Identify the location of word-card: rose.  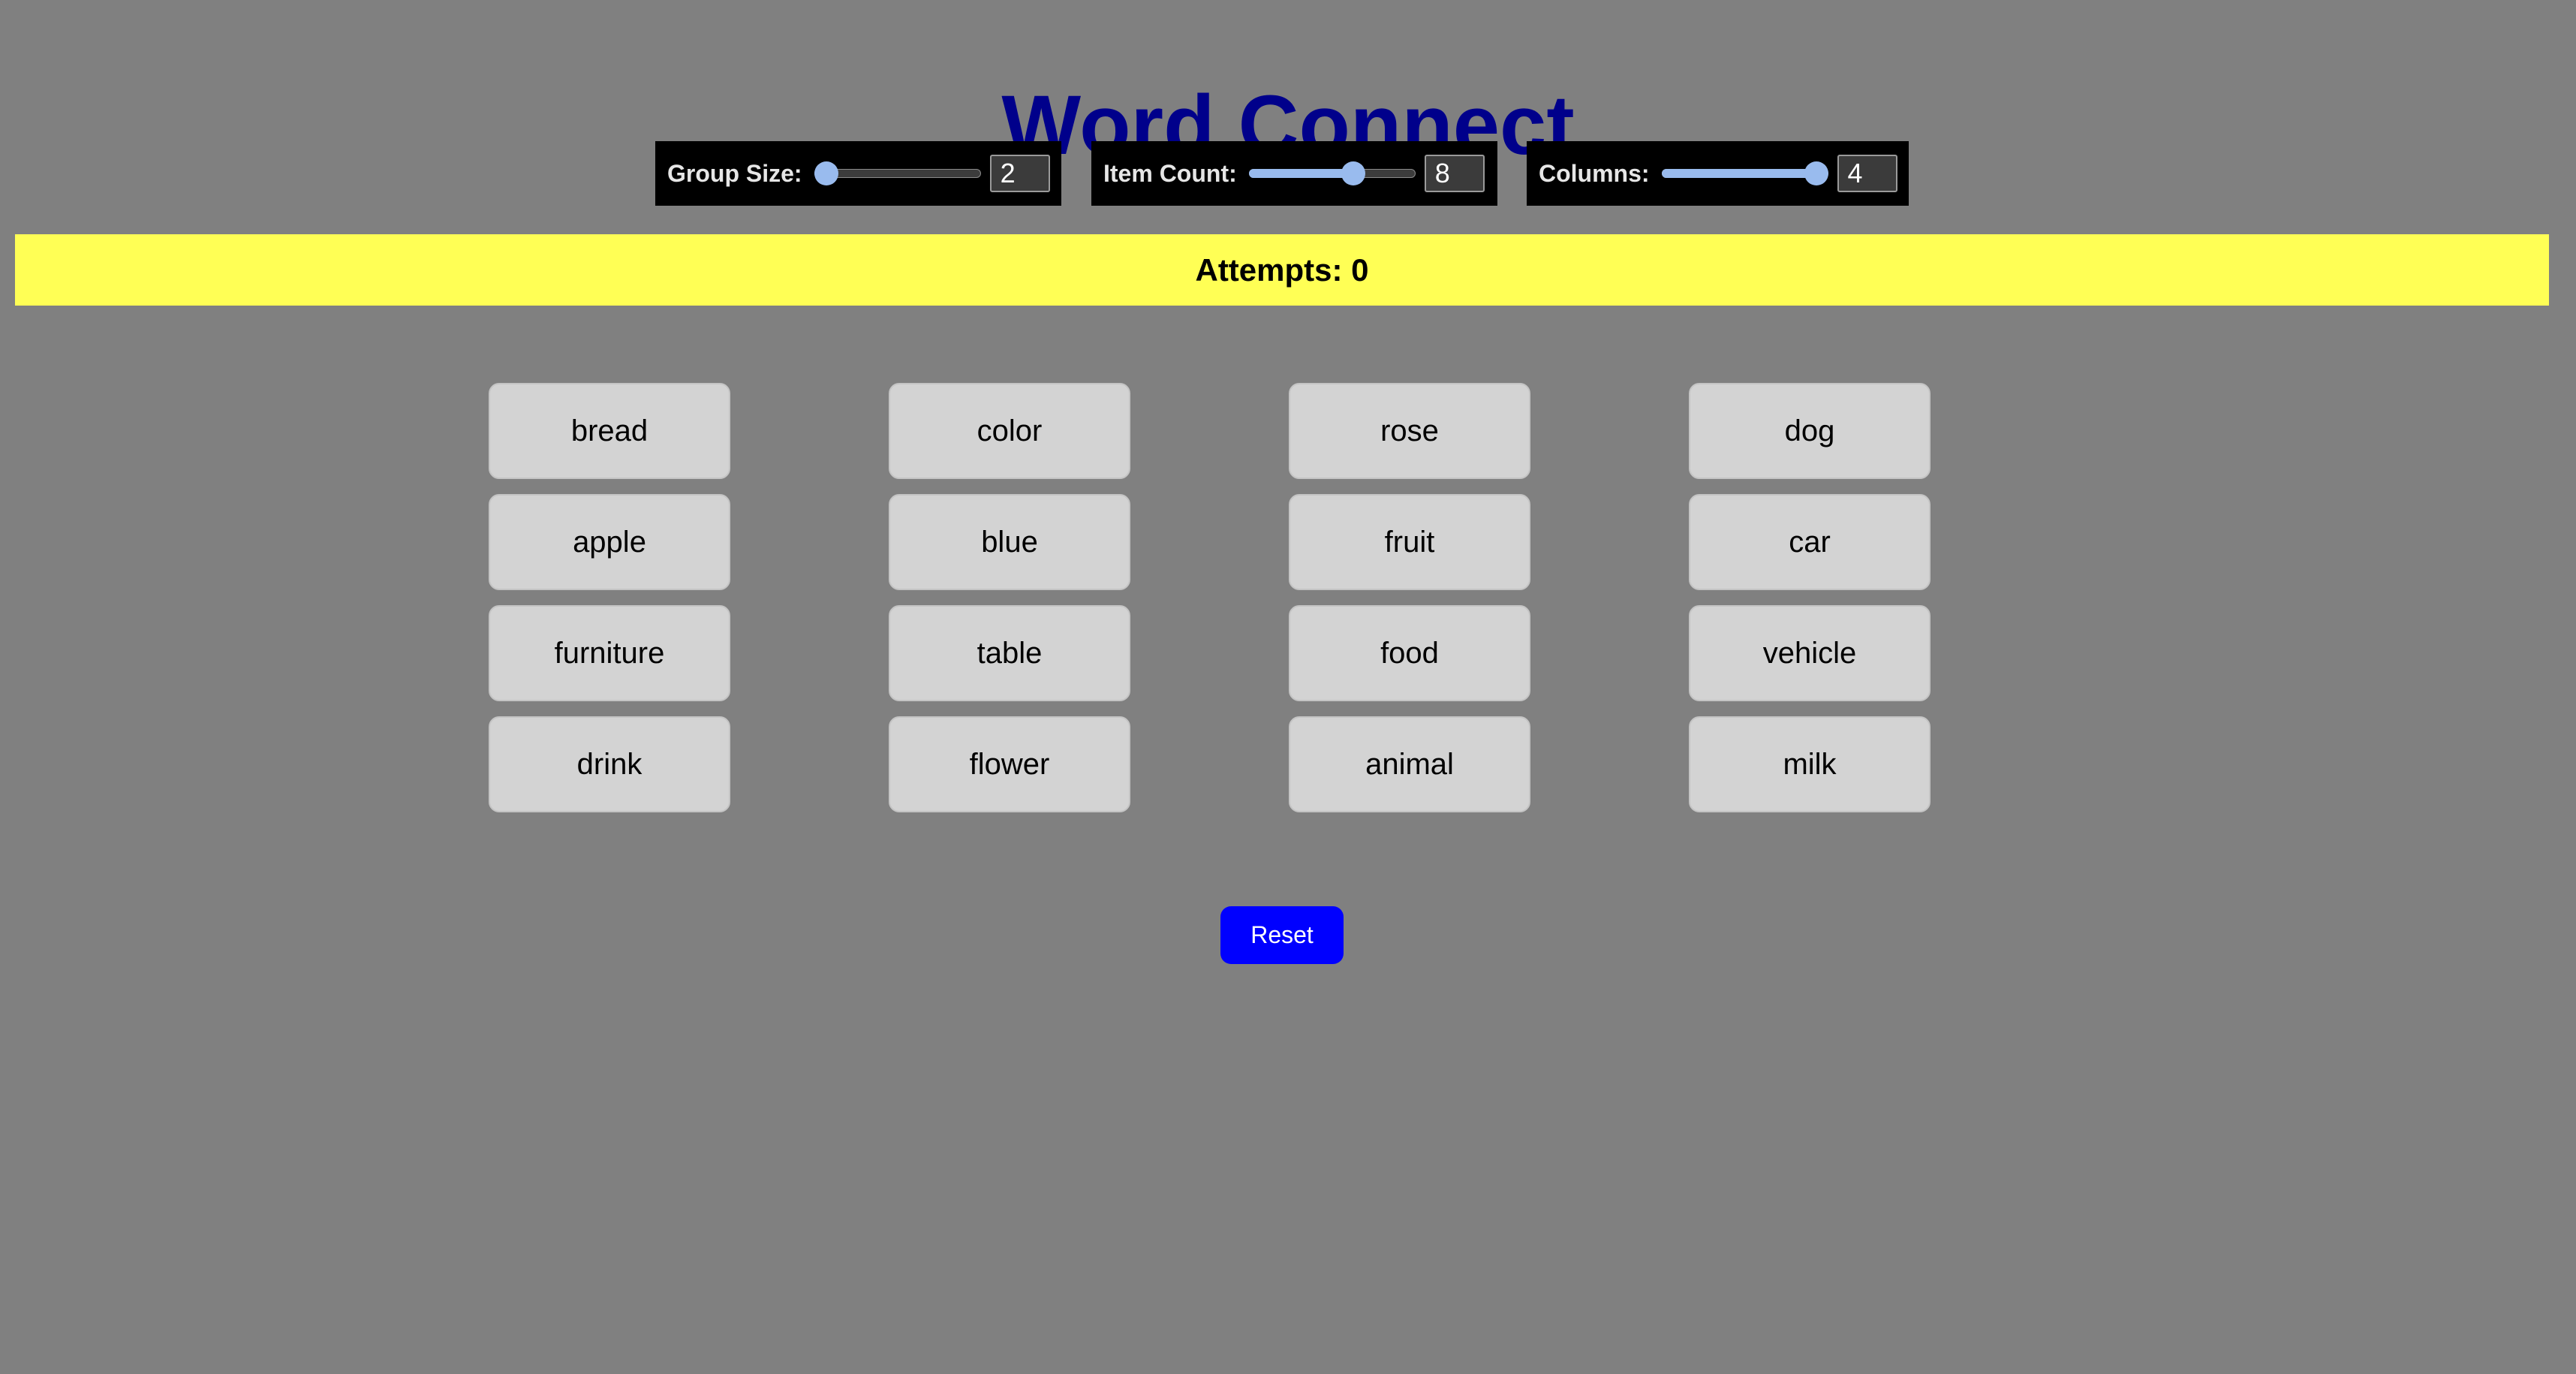
(1409, 431).